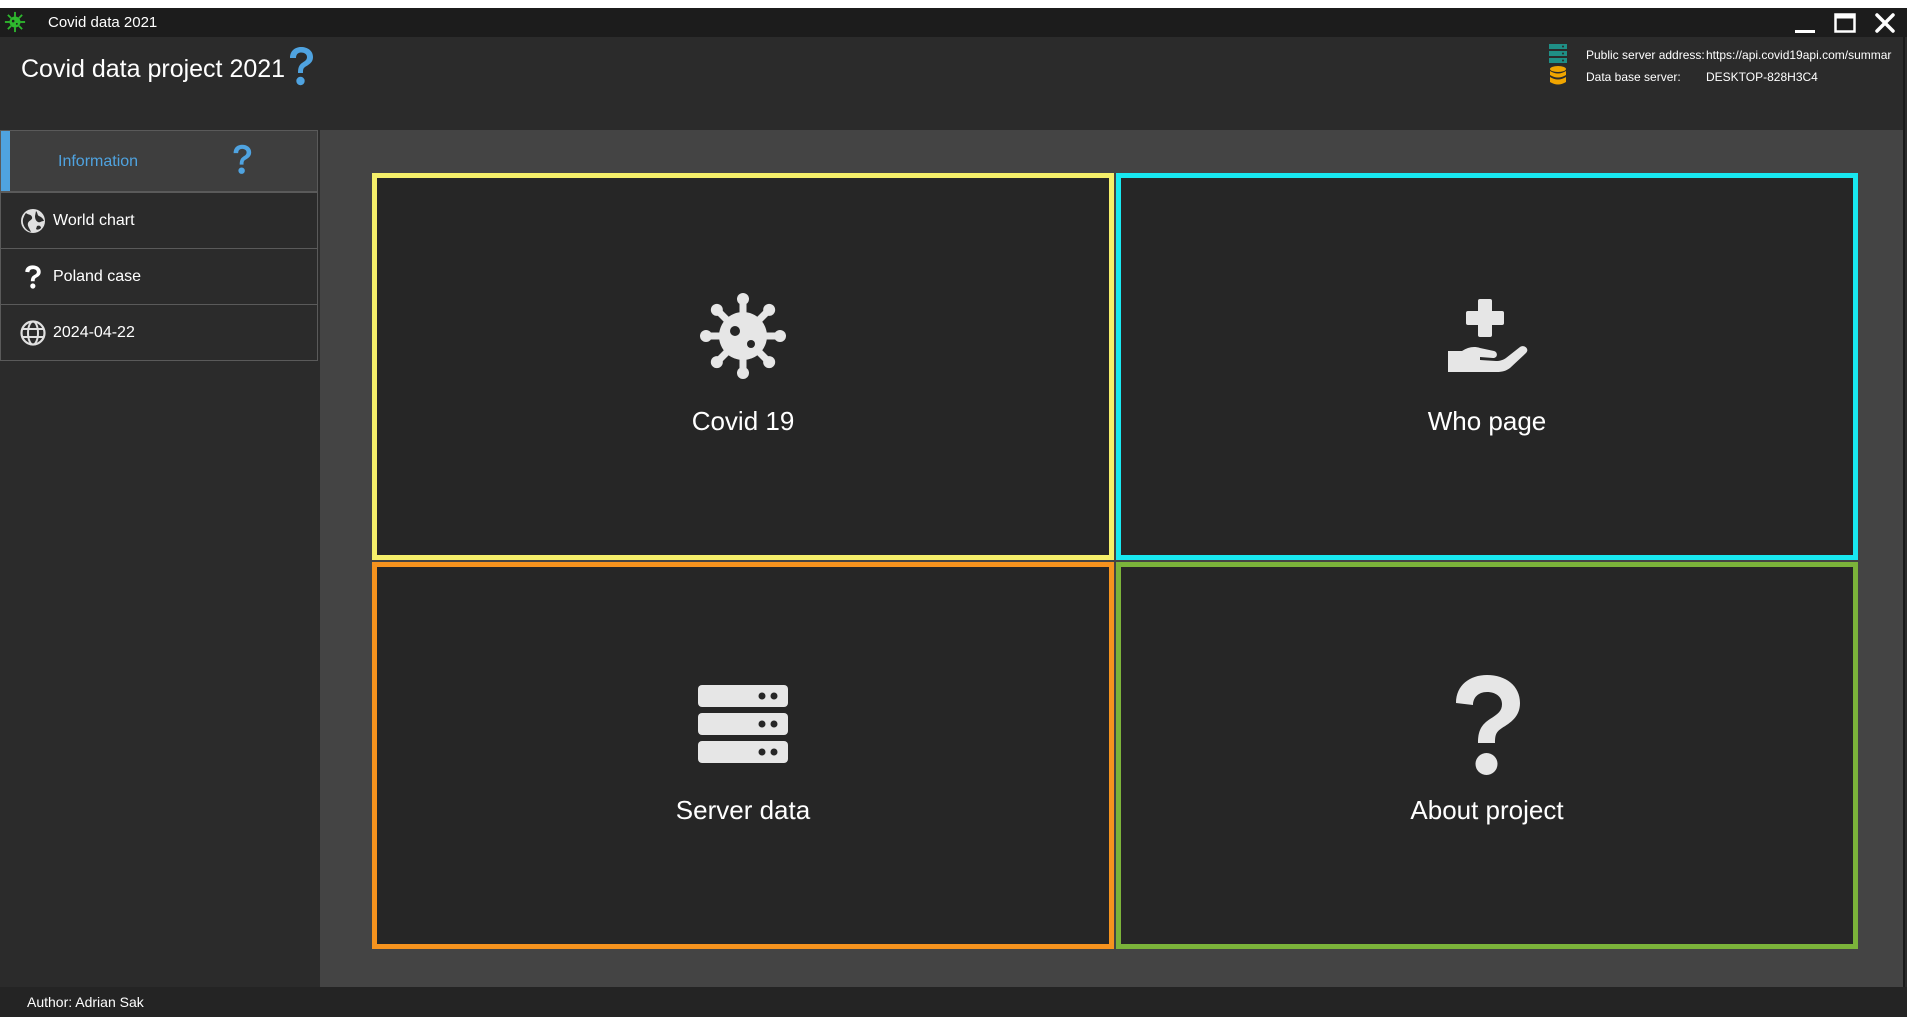 The height and width of the screenshot is (1017, 1907). Describe the element at coordinates (159, 332) in the screenshot. I see `sidebar-item-date: 2024-04-22` at that location.